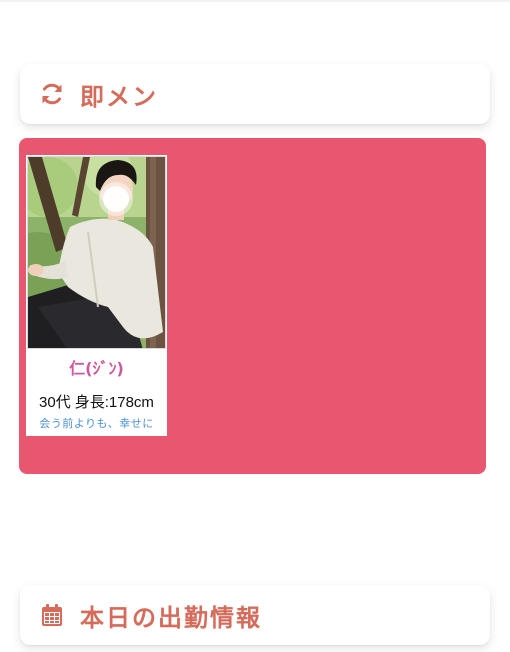  I want to click on calendar-icon, so click(52, 615).